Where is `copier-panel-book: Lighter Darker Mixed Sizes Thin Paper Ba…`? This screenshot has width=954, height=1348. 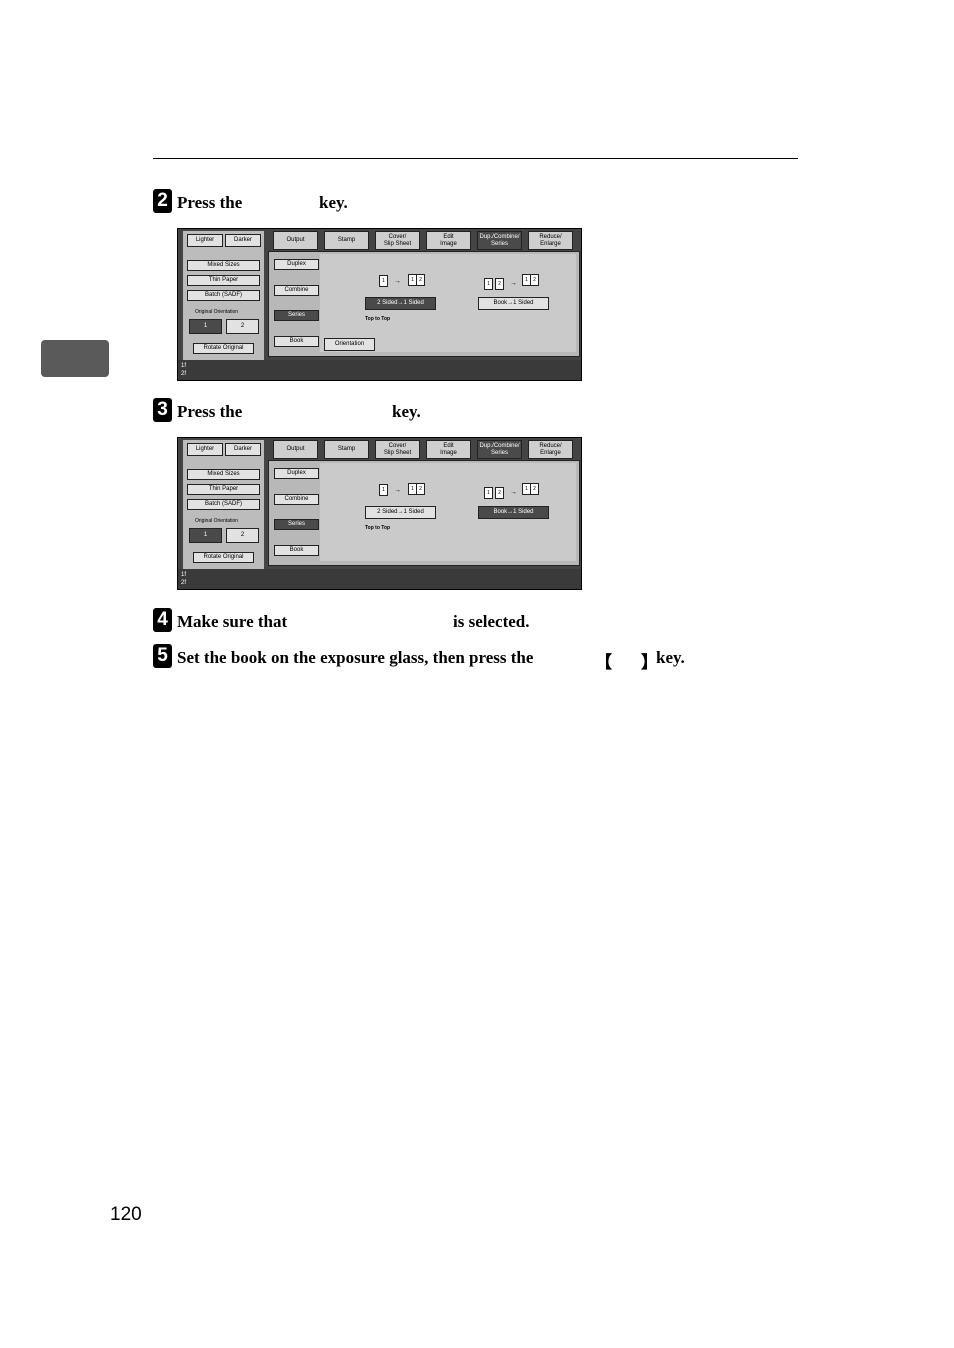
copier-panel-book: Lighter Darker Mixed Sizes Thin Paper Ba… is located at coordinates (379, 513).